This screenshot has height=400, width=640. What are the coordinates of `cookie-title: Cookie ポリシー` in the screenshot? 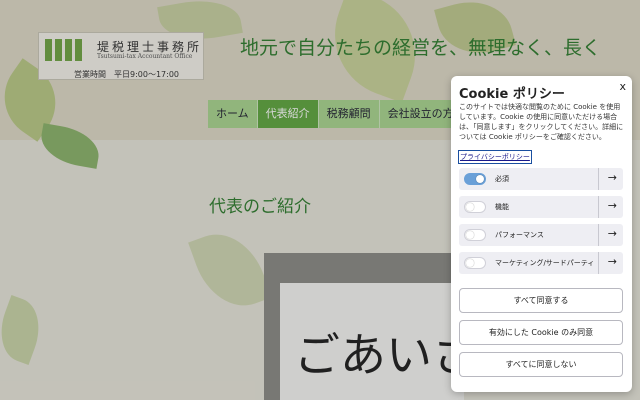 It's located at (512, 94).